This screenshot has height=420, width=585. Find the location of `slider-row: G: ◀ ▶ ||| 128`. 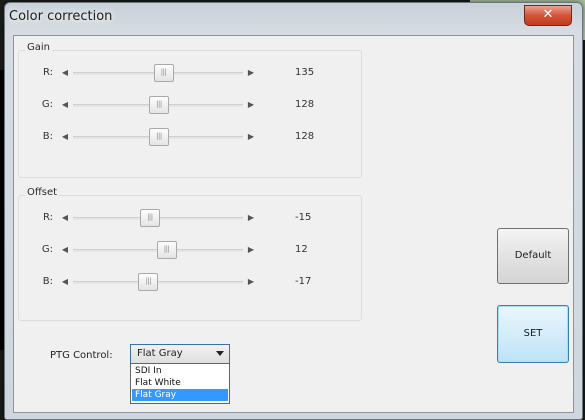

slider-row: G: ◀ ▶ ||| 128 is located at coordinates (184, 105).